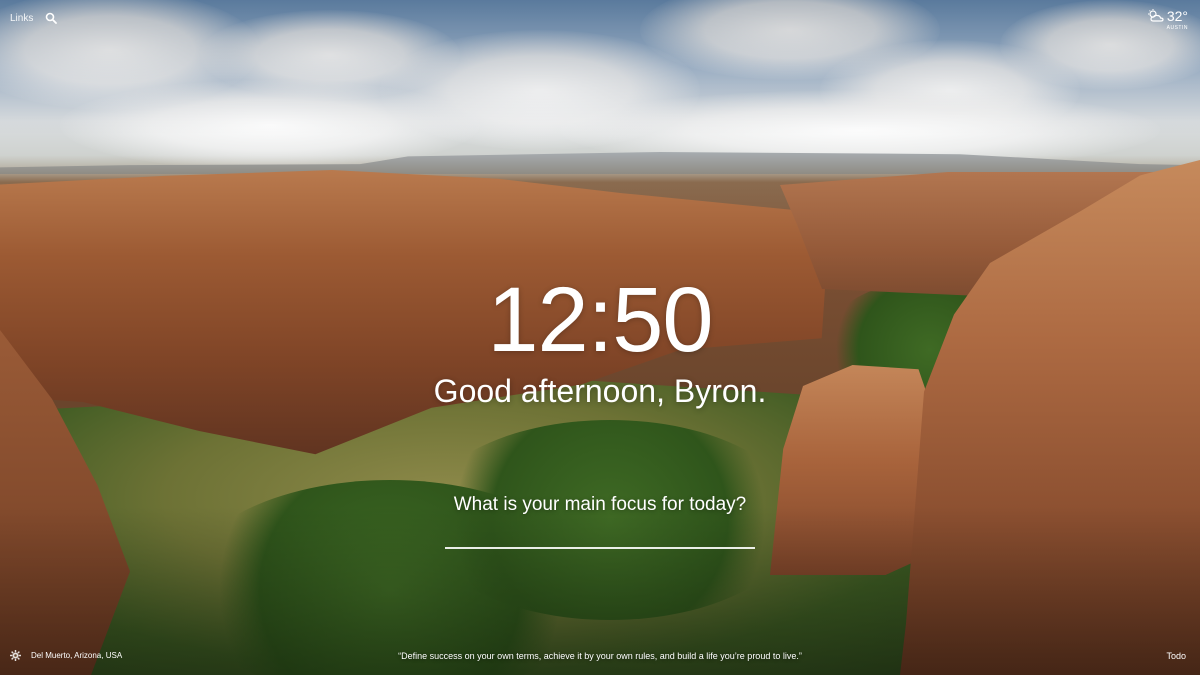 This screenshot has height=675, width=1200. I want to click on search-icon, so click(51, 18).